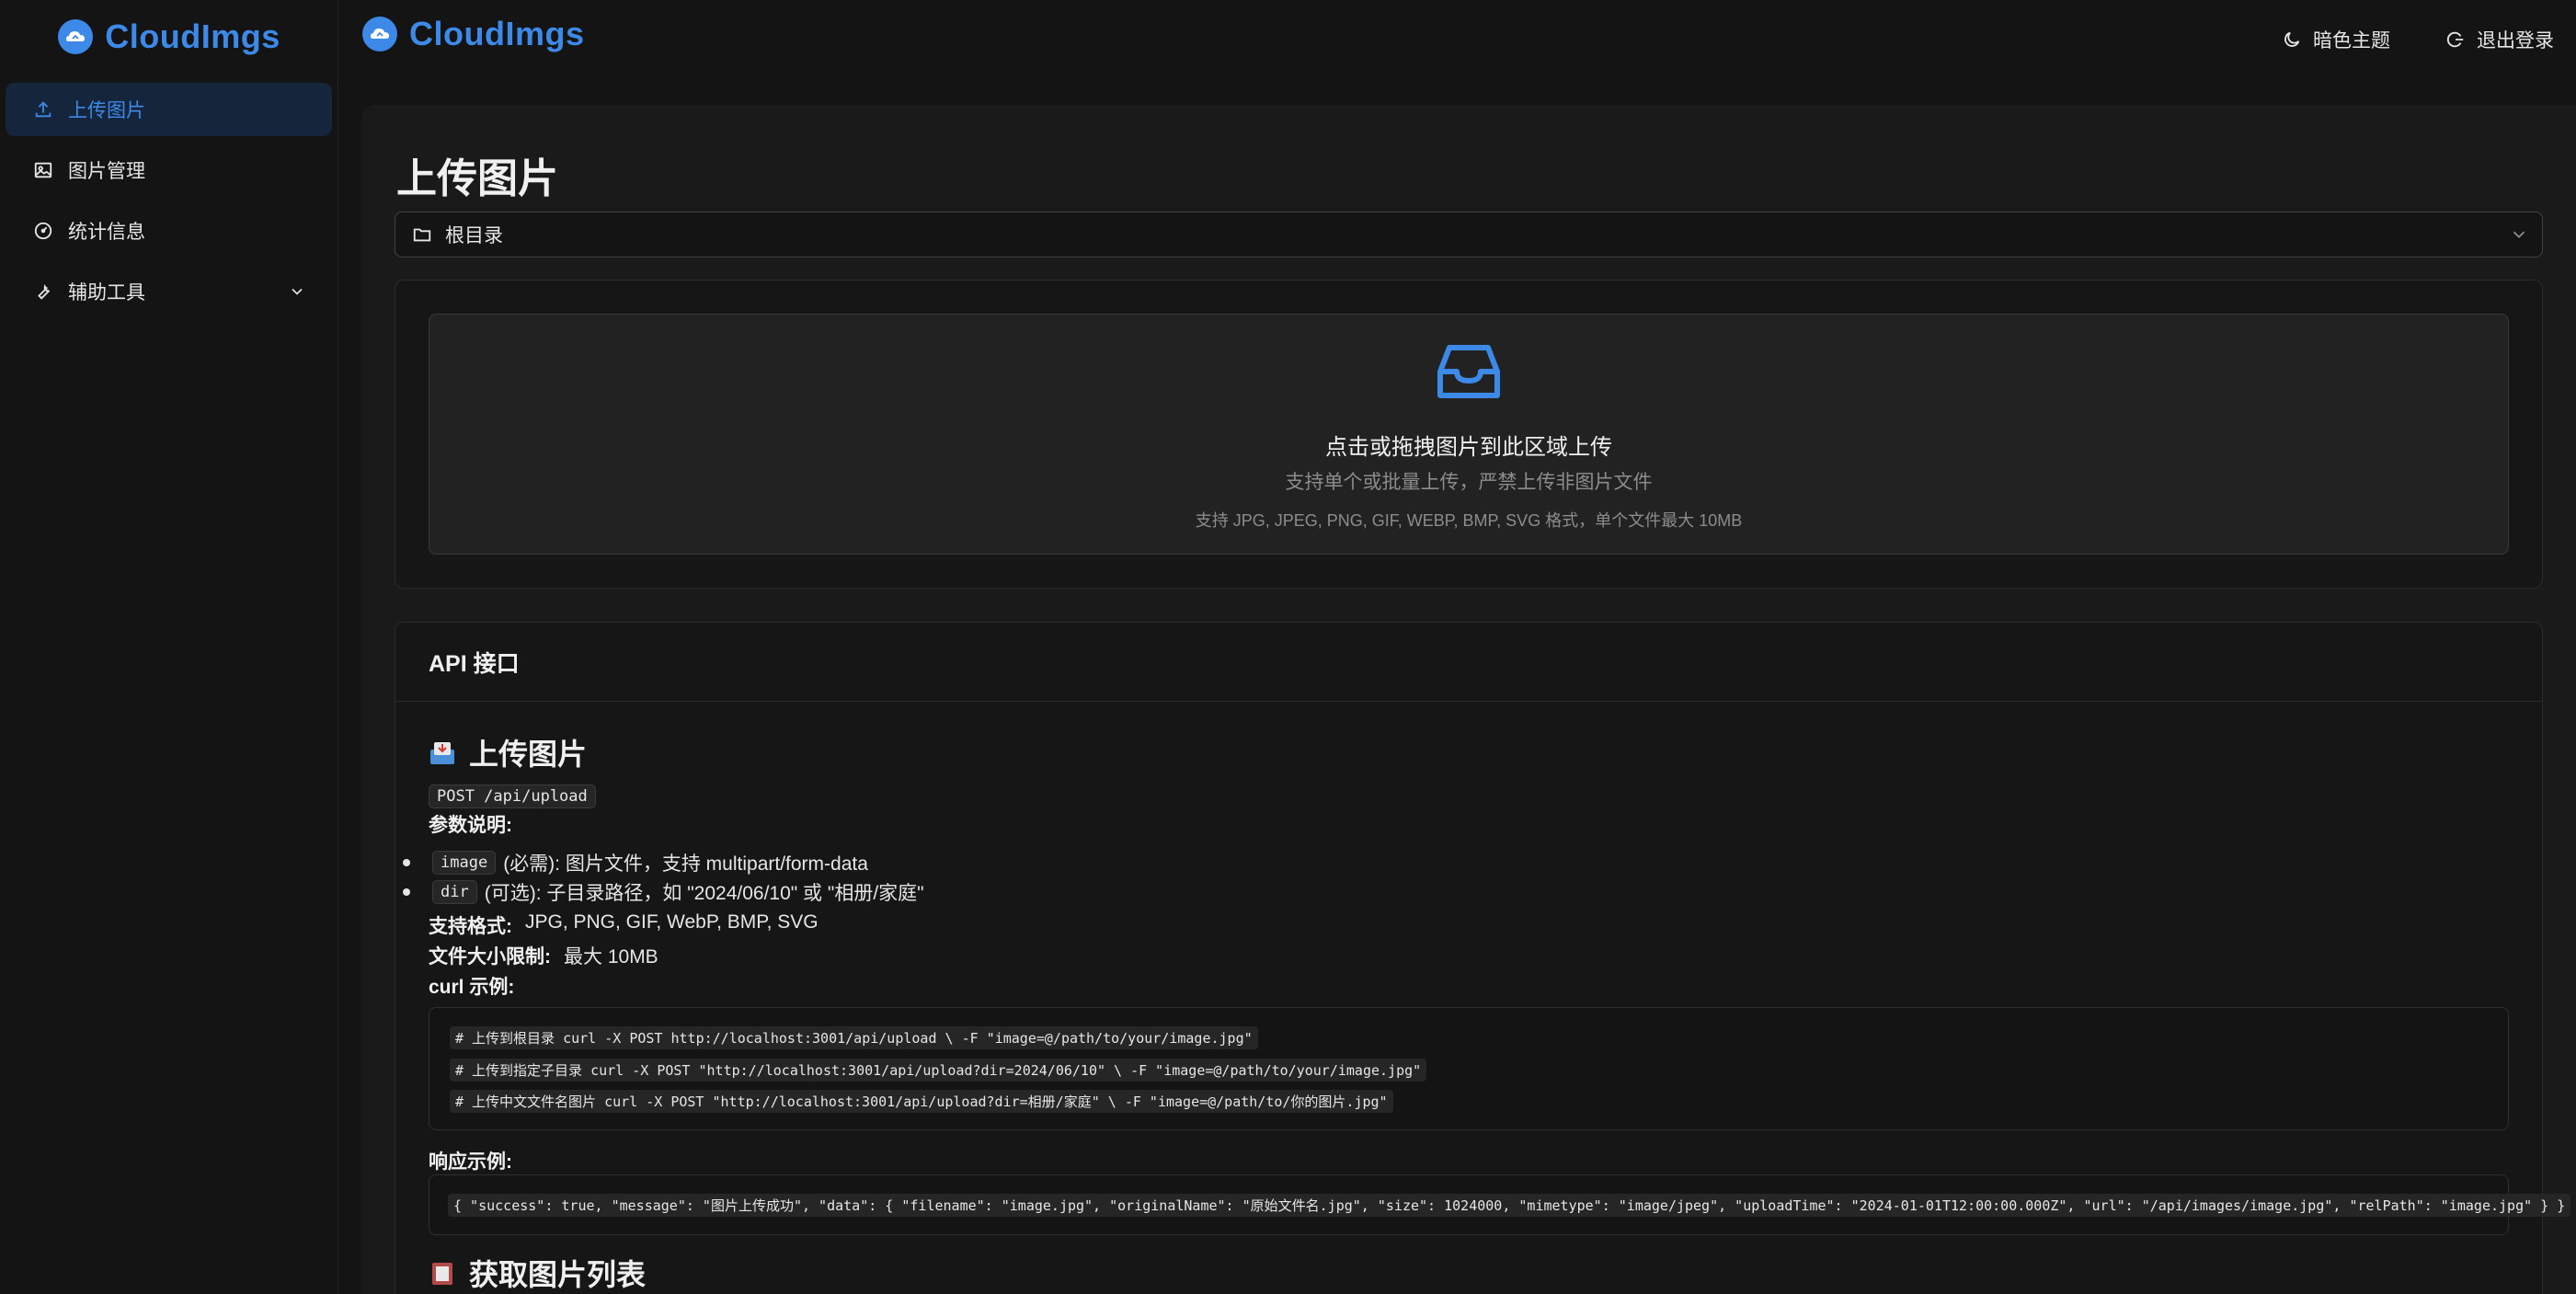 The width and height of the screenshot is (2576, 1294). I want to click on moon-icon, so click(2292, 39).